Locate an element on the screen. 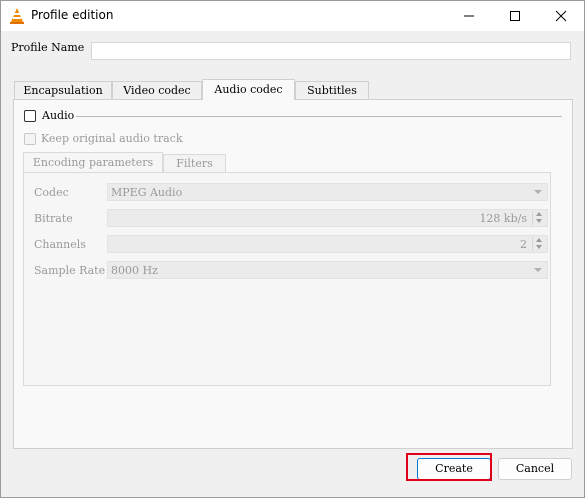 This screenshot has height=498, width=585. close-button is located at coordinates (561, 16).